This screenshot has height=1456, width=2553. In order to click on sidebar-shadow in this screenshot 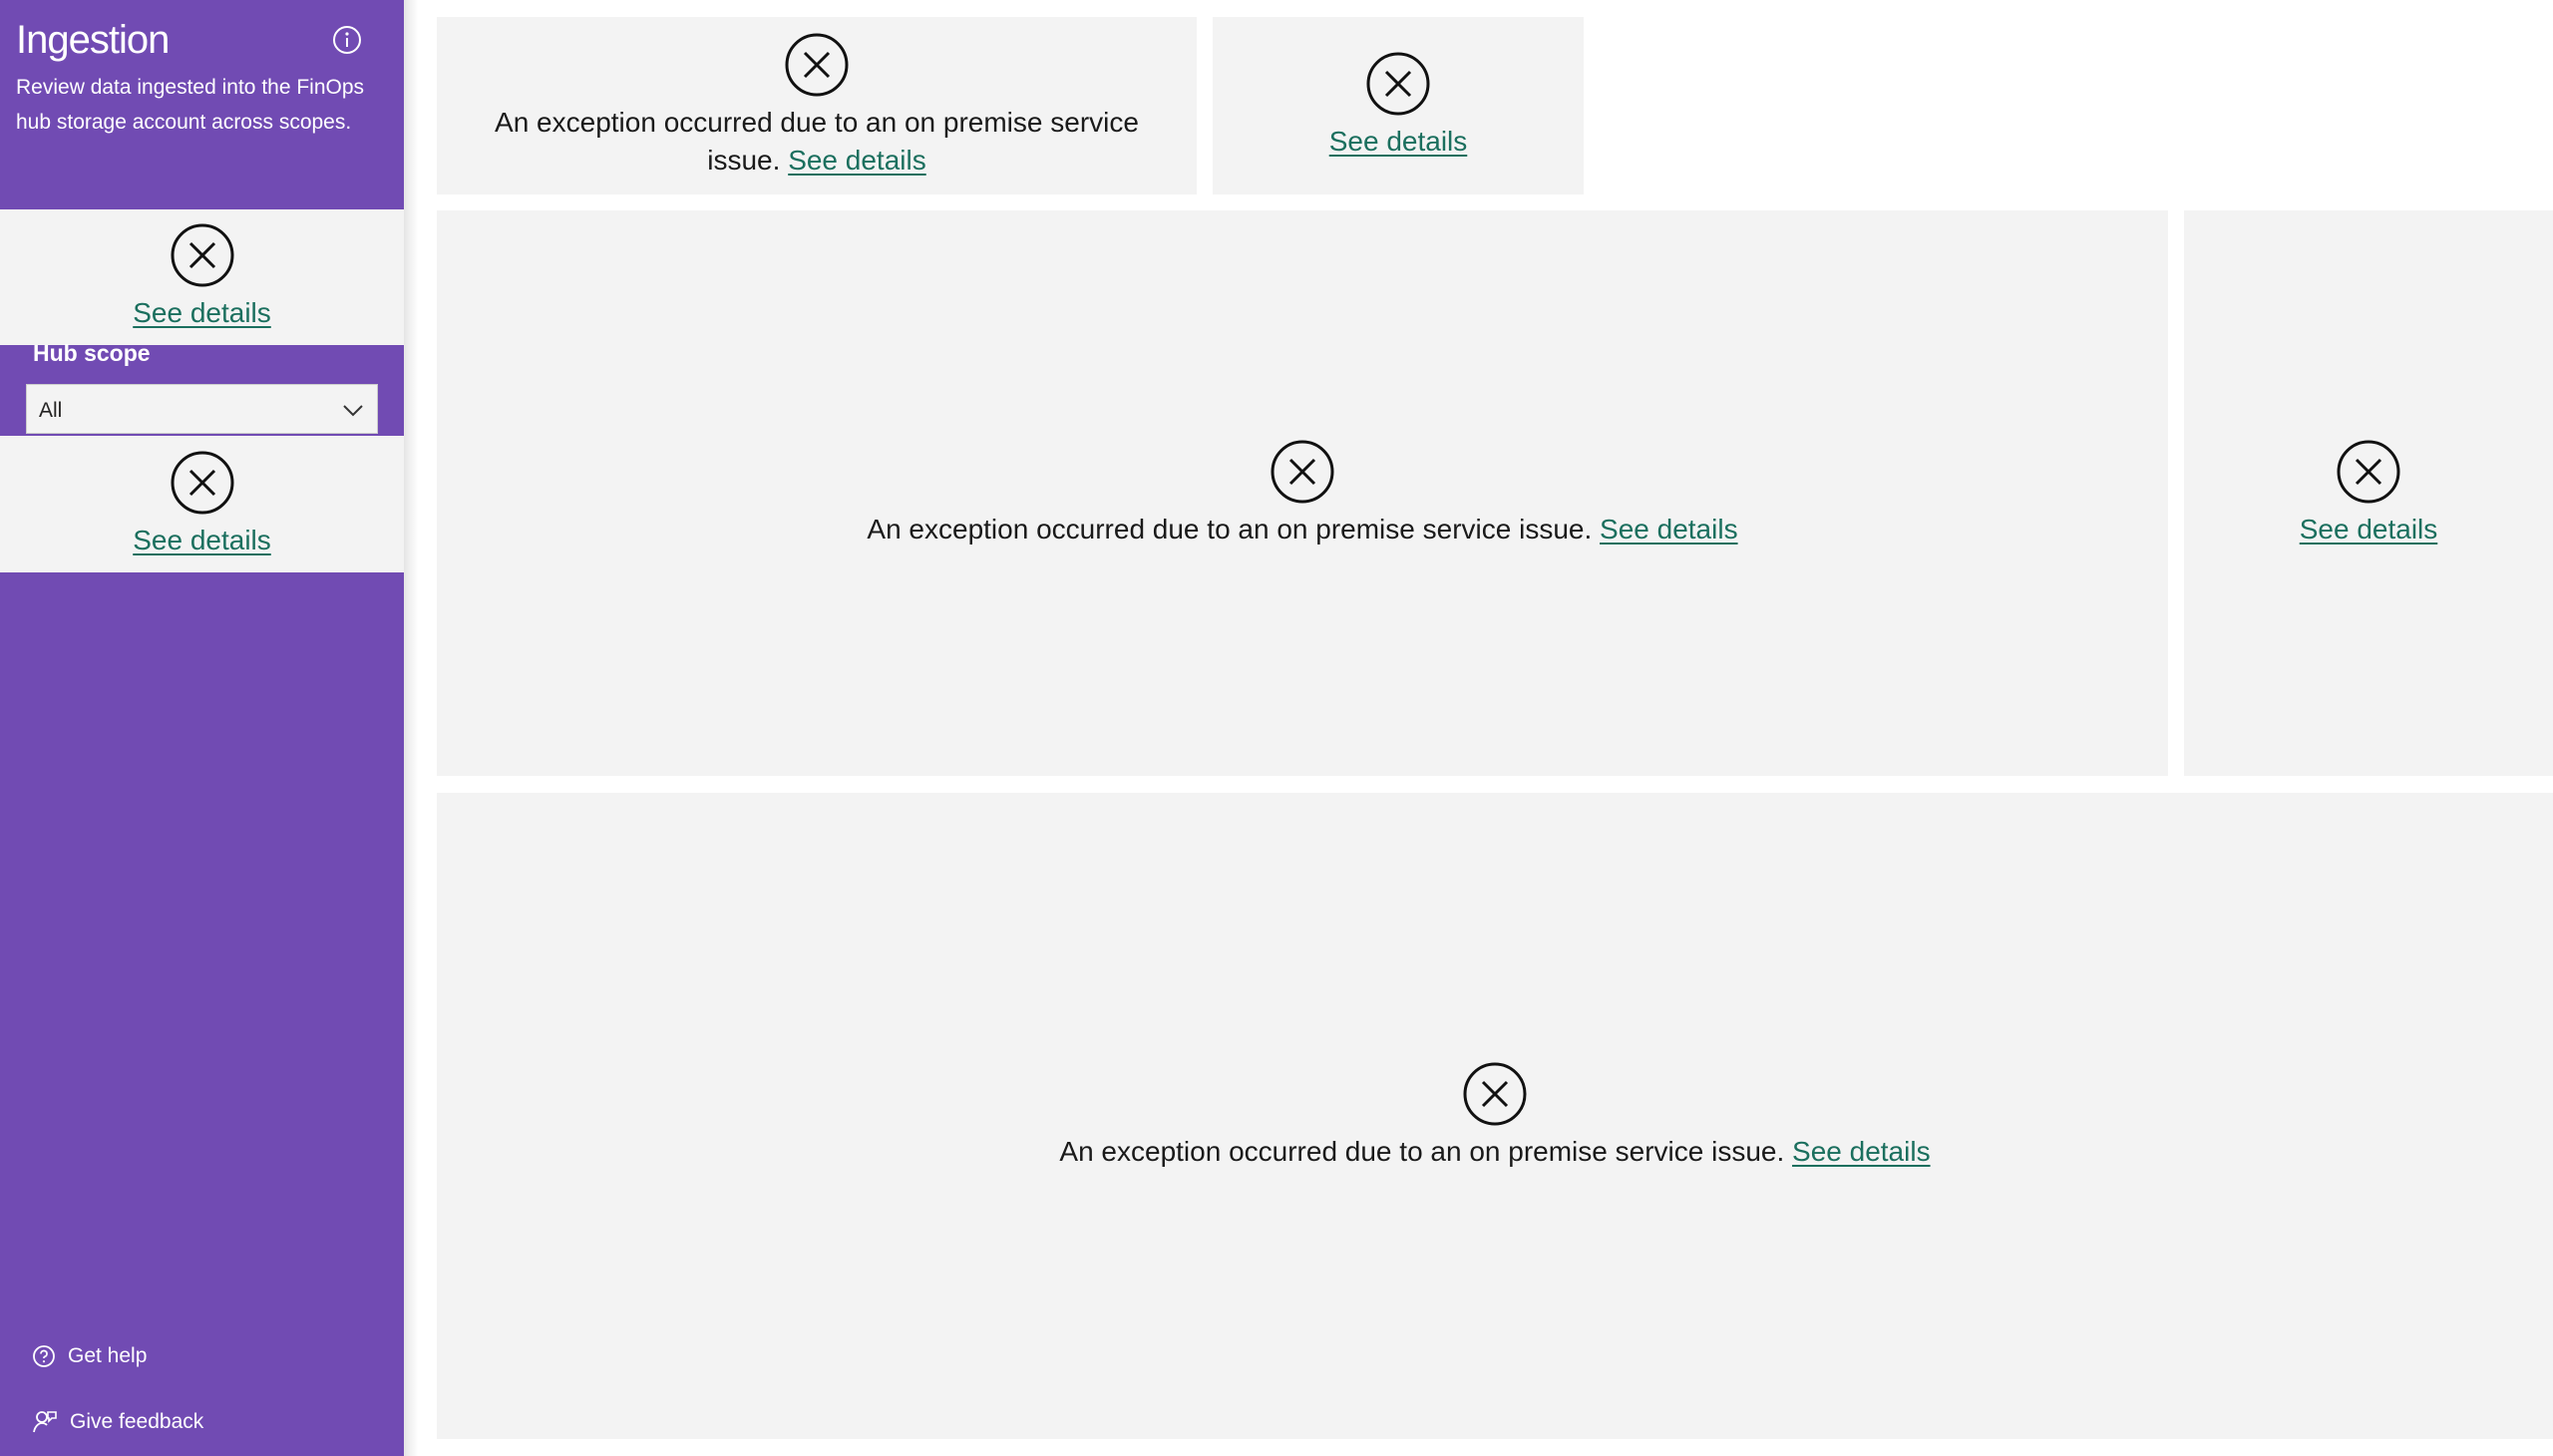, I will do `click(411, 728)`.